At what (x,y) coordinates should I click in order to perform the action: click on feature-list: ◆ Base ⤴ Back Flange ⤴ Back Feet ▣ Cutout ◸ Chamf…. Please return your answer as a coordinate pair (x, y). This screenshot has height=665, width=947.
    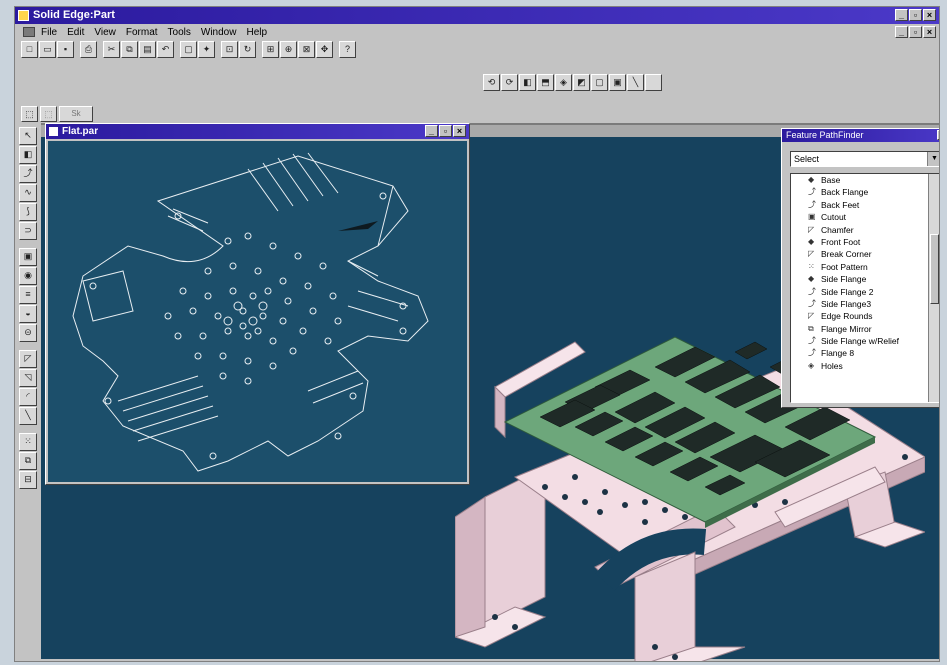
    Looking at the image, I should click on (864, 288).